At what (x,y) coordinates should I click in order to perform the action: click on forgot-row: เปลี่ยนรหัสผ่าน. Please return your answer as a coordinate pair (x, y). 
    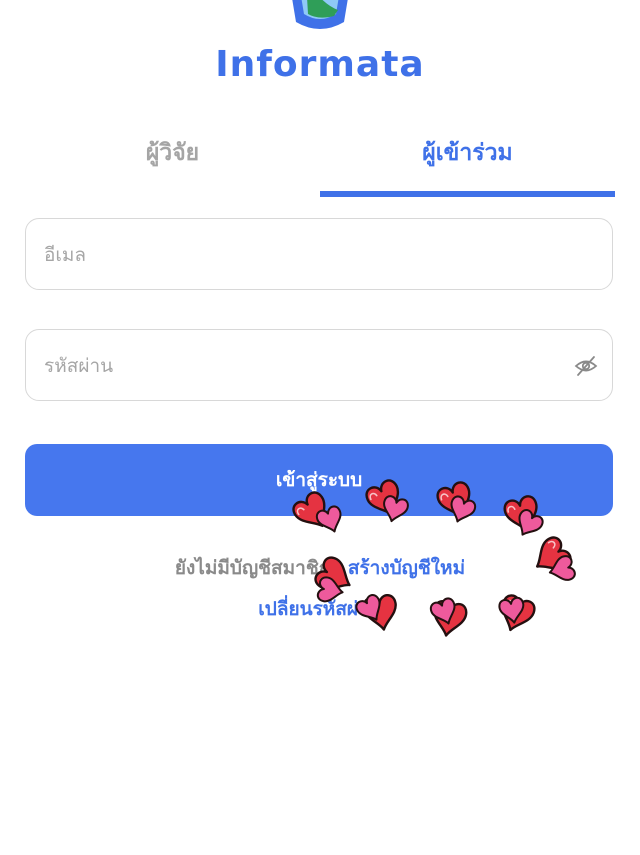
    Looking at the image, I should click on (320, 609).